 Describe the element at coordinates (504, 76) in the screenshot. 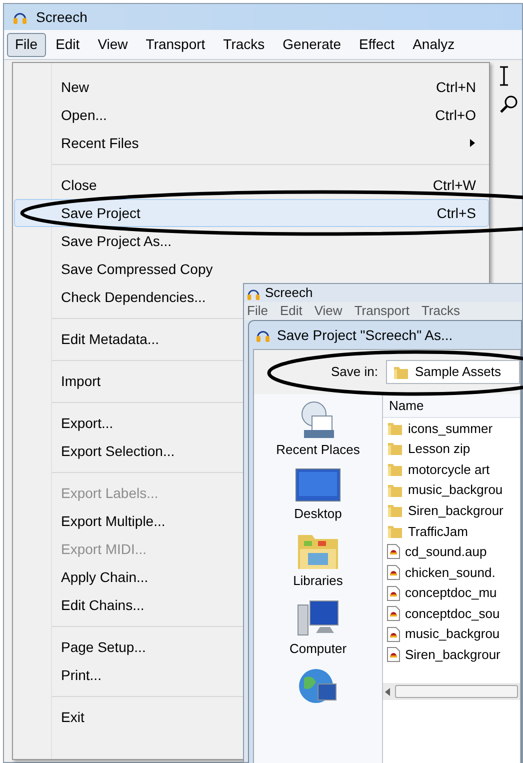

I see `text-cursor-icon` at that location.